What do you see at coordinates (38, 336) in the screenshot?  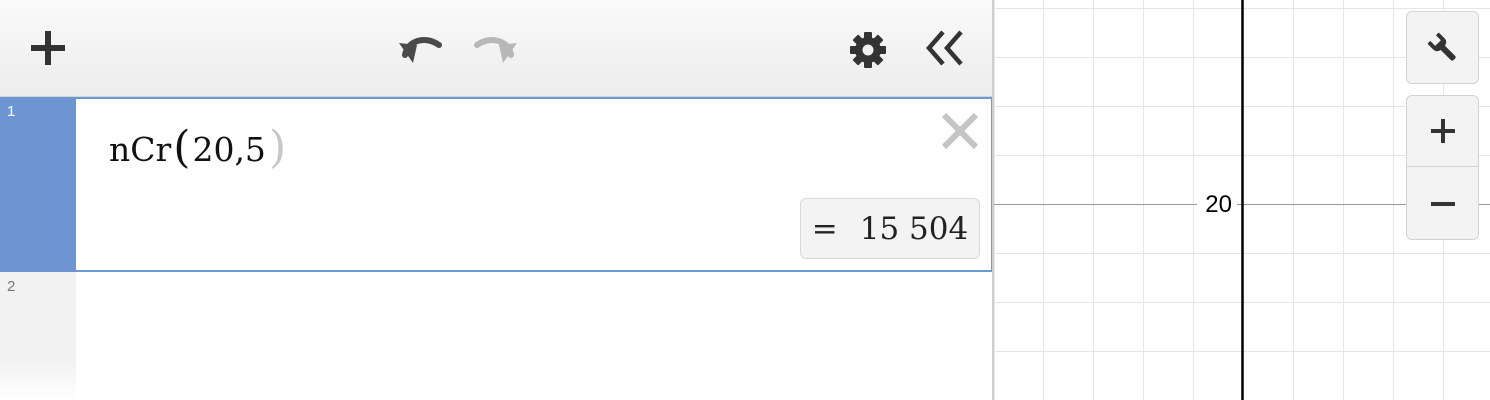 I see `expression-gutter: 2` at bounding box center [38, 336].